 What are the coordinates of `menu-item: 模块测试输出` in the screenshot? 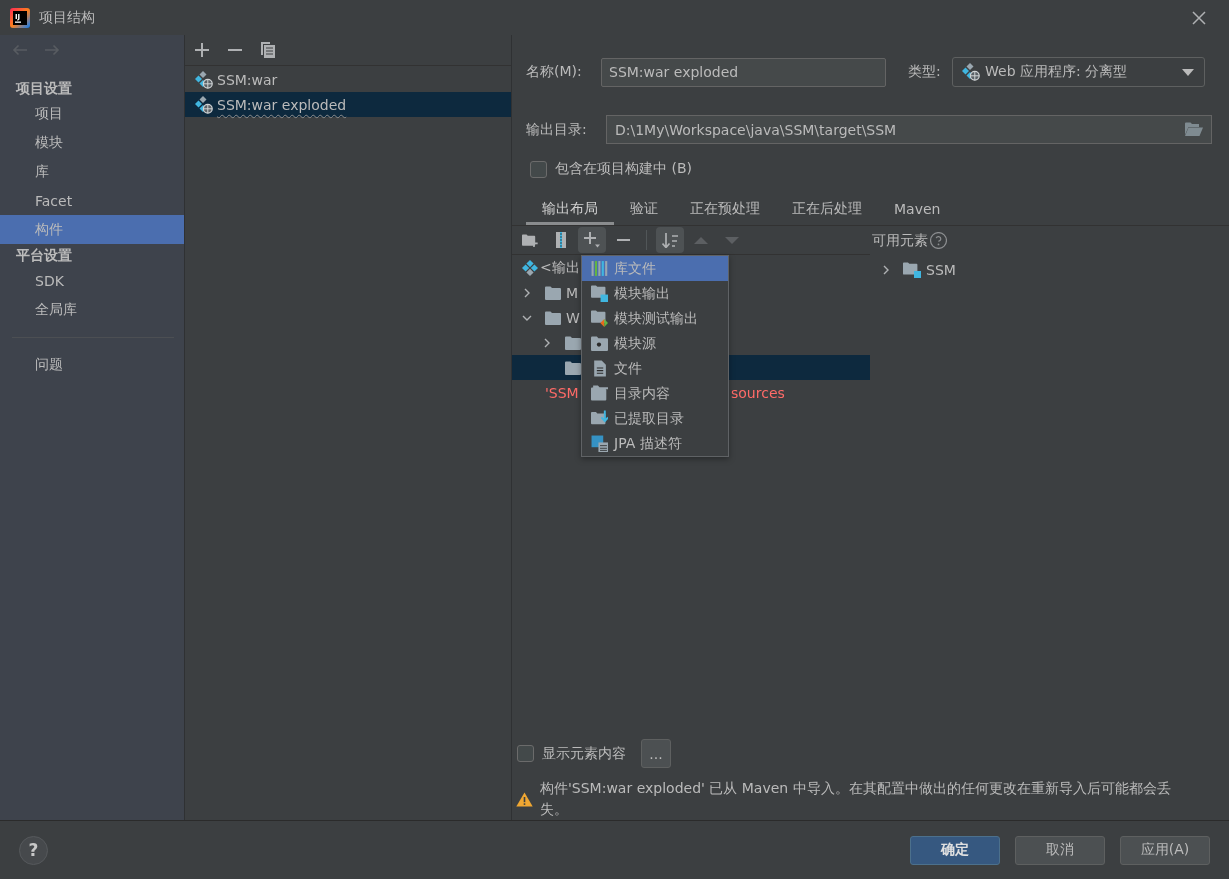 It's located at (655, 318).